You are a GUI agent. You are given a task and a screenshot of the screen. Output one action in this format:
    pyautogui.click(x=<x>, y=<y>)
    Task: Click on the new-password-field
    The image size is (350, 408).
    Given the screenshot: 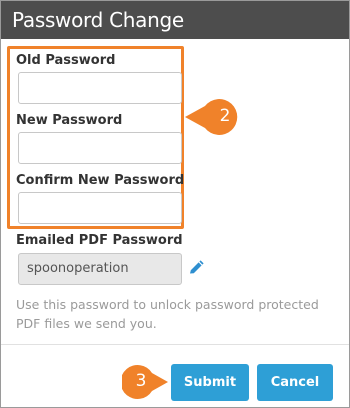 What is the action you would take?
    pyautogui.click(x=100, y=148)
    